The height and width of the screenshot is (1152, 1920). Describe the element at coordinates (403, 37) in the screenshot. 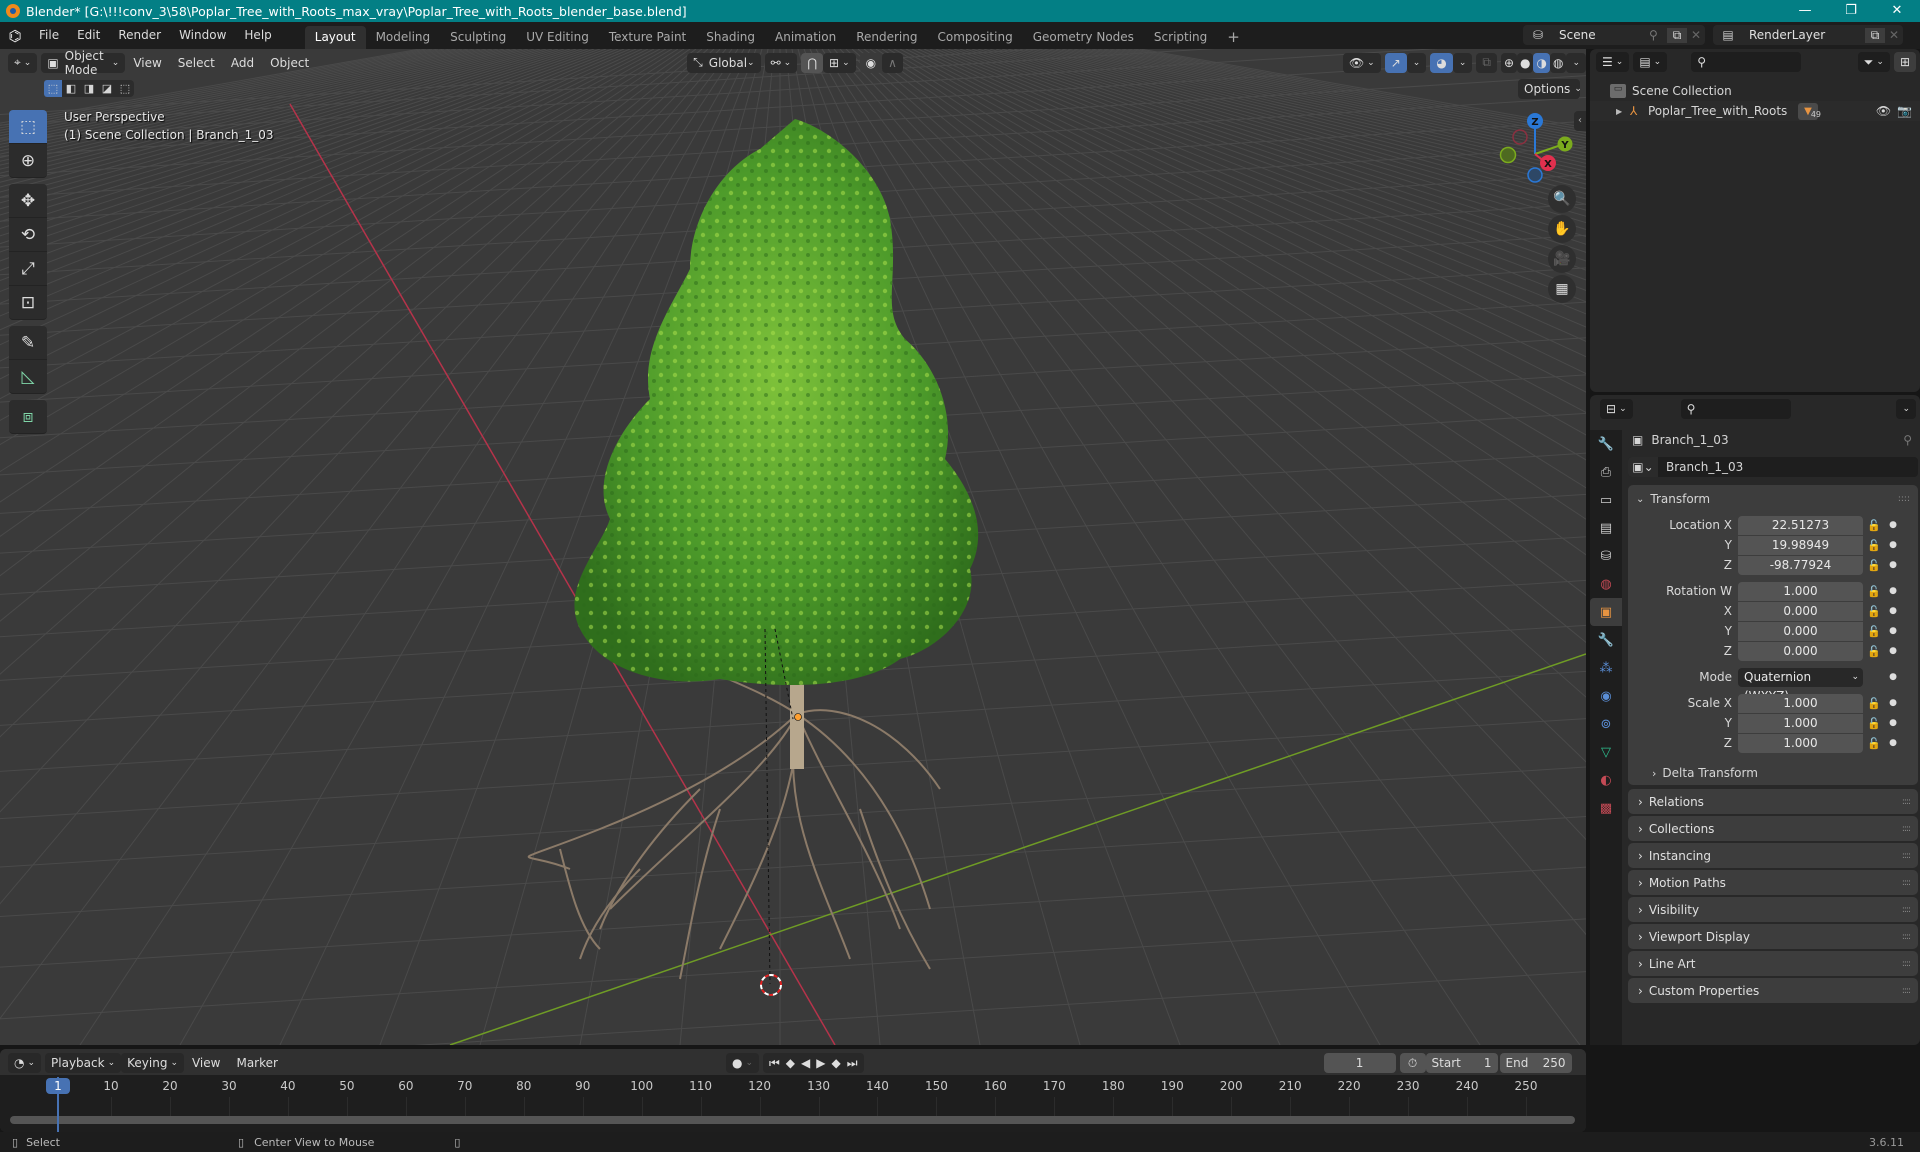

I see `workspace-tab-modeling: Modeling` at that location.